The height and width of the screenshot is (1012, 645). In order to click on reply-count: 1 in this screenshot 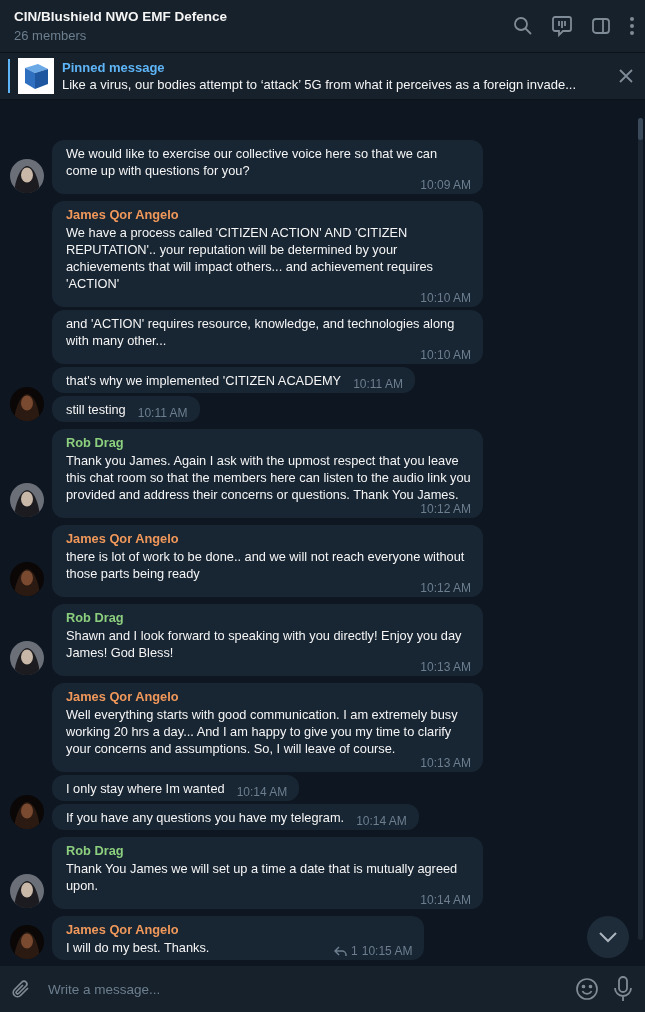, I will do `click(354, 951)`.